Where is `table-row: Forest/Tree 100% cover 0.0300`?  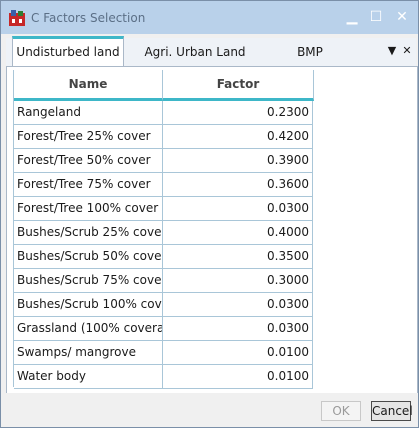 table-row: Forest/Tree 100% cover 0.0300 is located at coordinates (164, 209).